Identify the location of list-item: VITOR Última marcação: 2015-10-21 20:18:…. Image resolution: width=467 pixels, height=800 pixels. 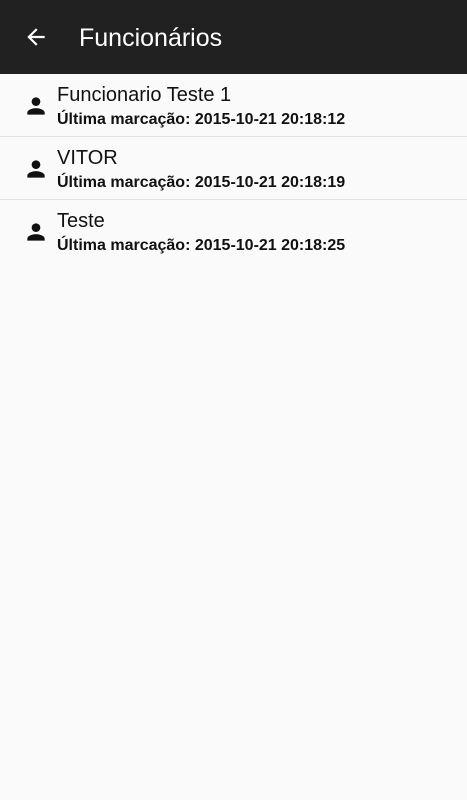
(233, 168).